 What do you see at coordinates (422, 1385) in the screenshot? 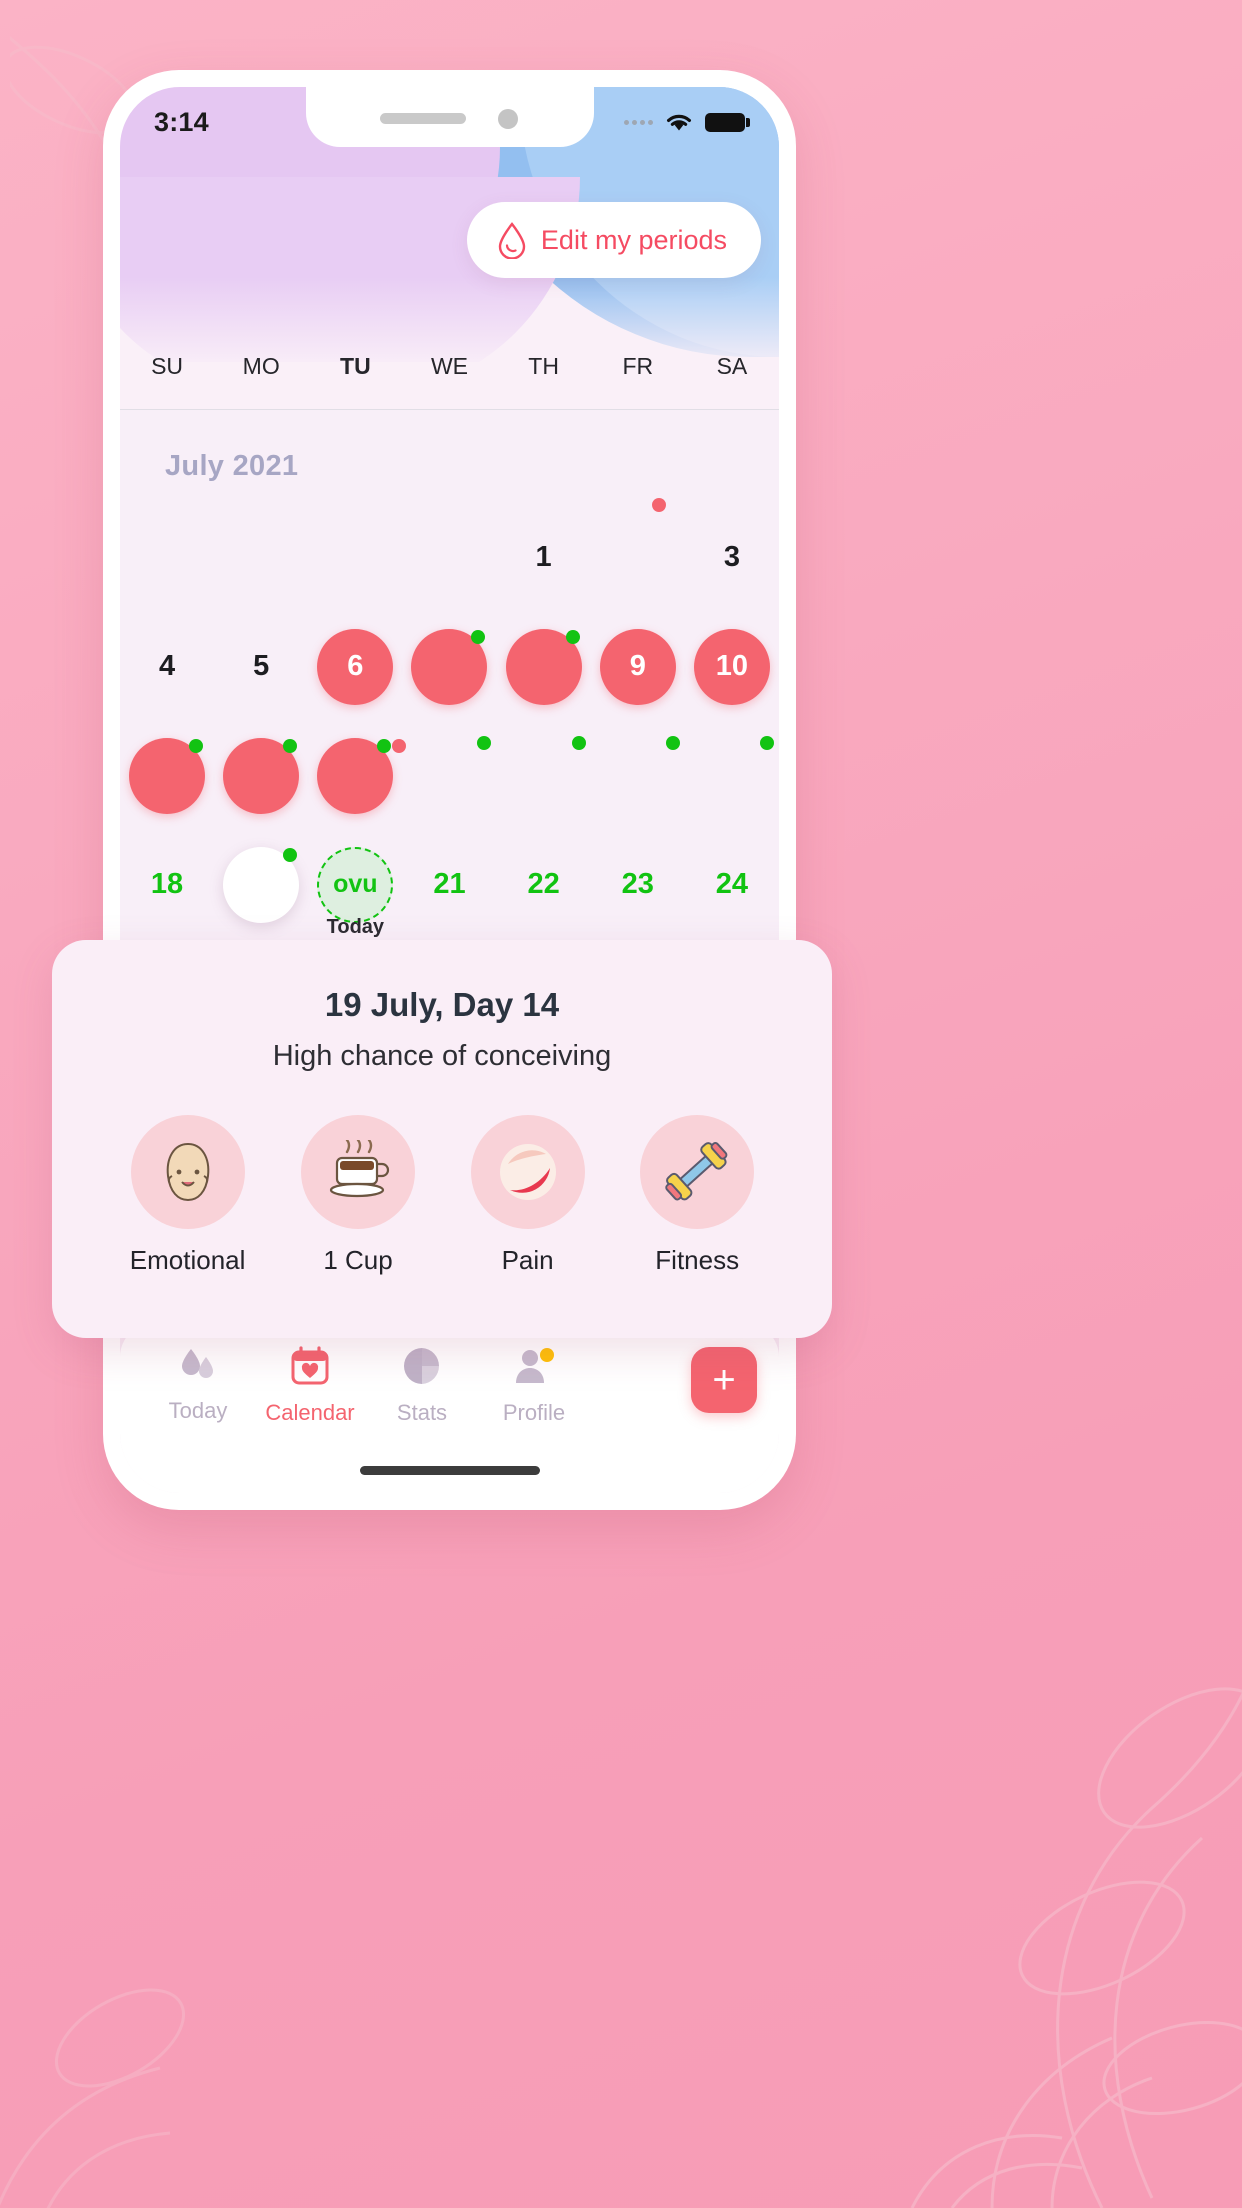
I see `nav-item-stats: Stats` at bounding box center [422, 1385].